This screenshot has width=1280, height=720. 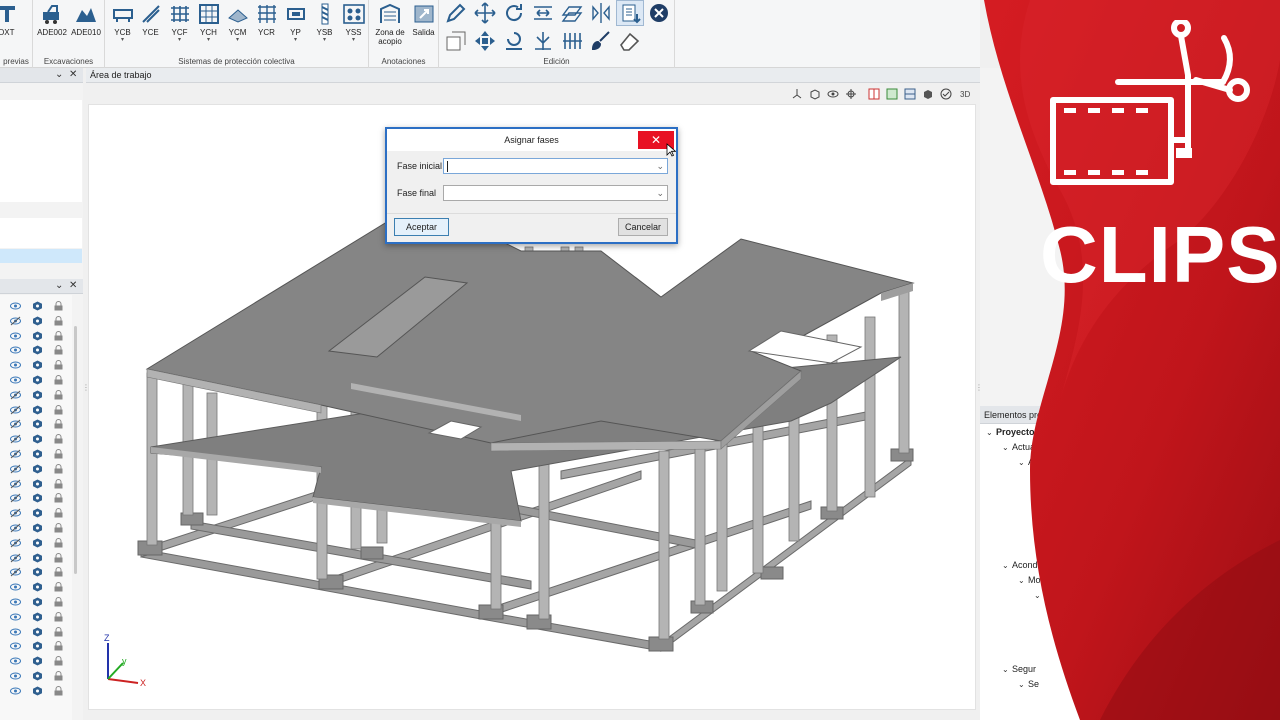 I want to click on move-arrows-icon, so click(x=485, y=41).